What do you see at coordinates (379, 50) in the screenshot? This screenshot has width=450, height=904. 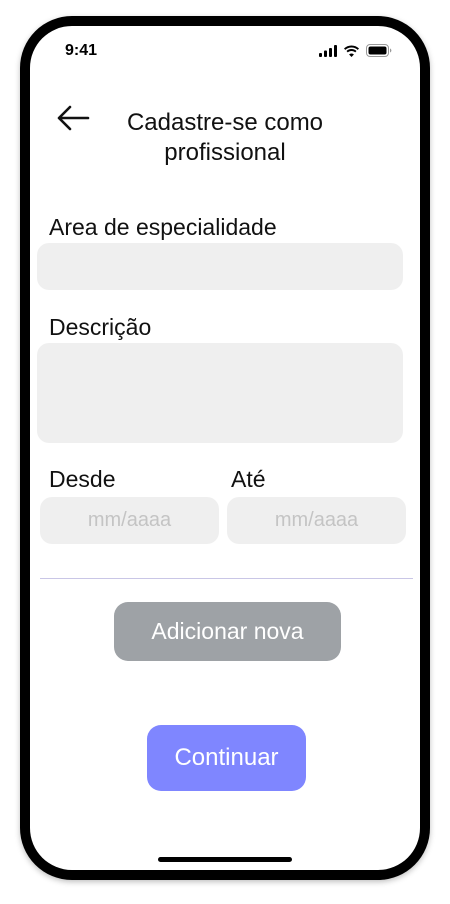 I see `battery-icon` at bounding box center [379, 50].